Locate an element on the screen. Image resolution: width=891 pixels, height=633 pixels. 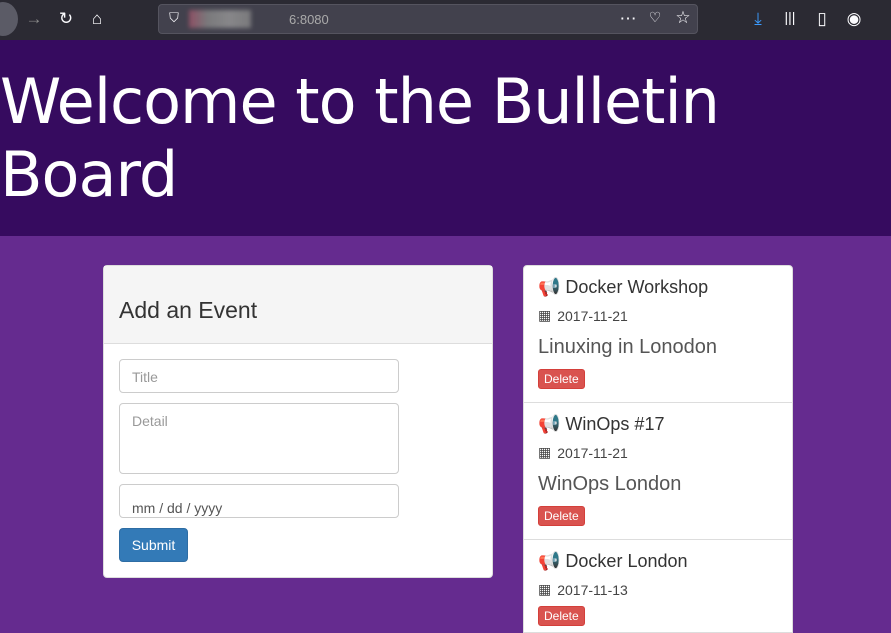
library-icon: ||| is located at coordinates (790, 17).